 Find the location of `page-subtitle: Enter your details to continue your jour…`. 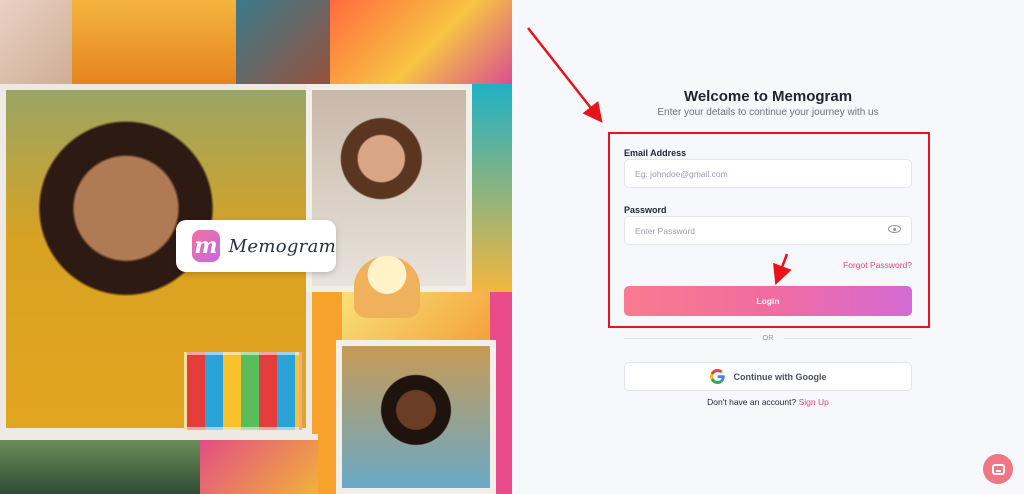

page-subtitle: Enter your details to continue your jour… is located at coordinates (768, 112).